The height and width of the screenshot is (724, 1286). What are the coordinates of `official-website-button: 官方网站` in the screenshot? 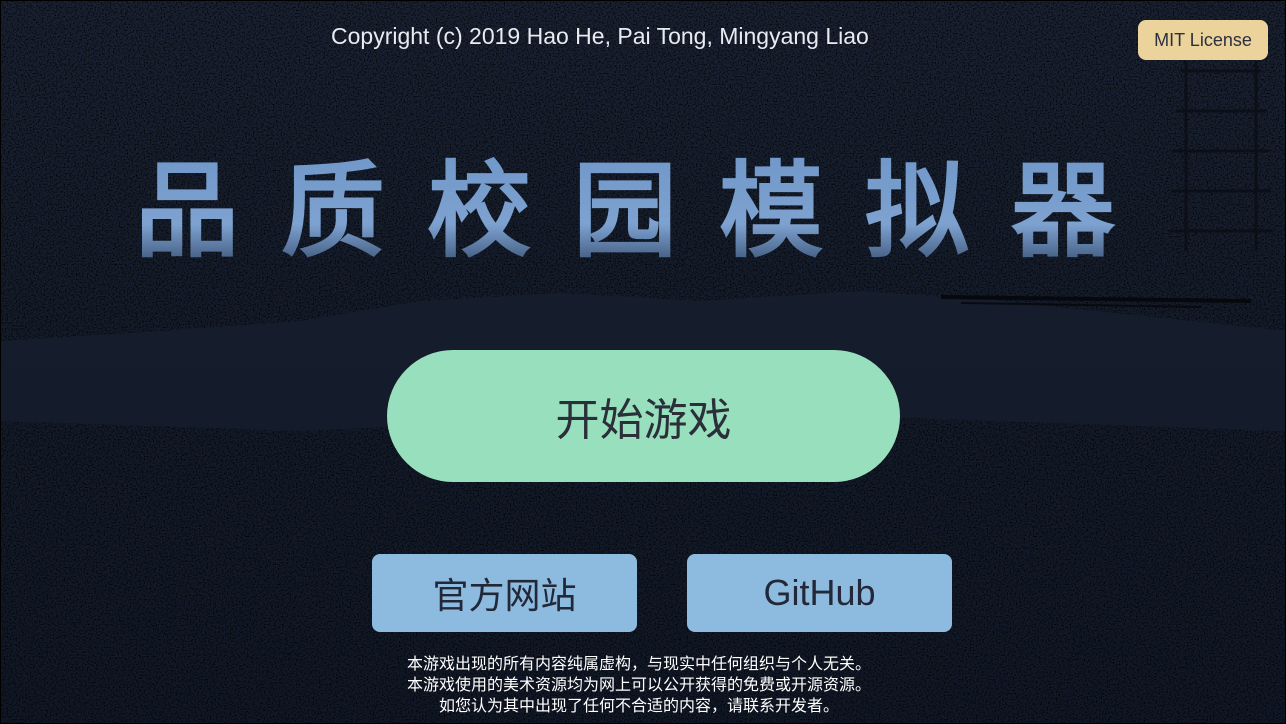 It's located at (504, 593).